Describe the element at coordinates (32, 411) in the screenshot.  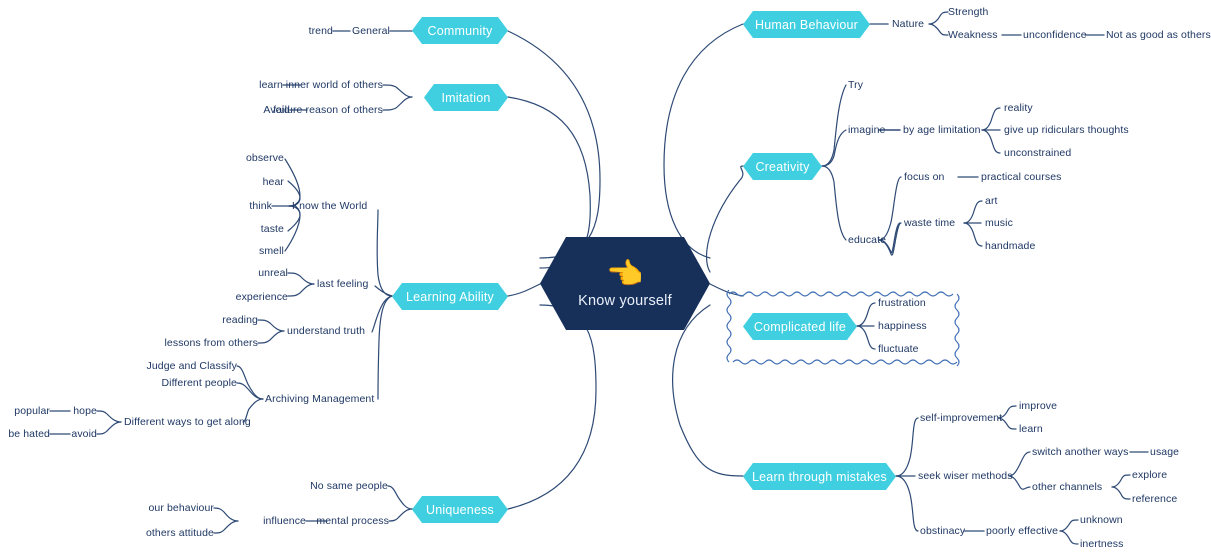
I see `leaf-popular: popular` at that location.